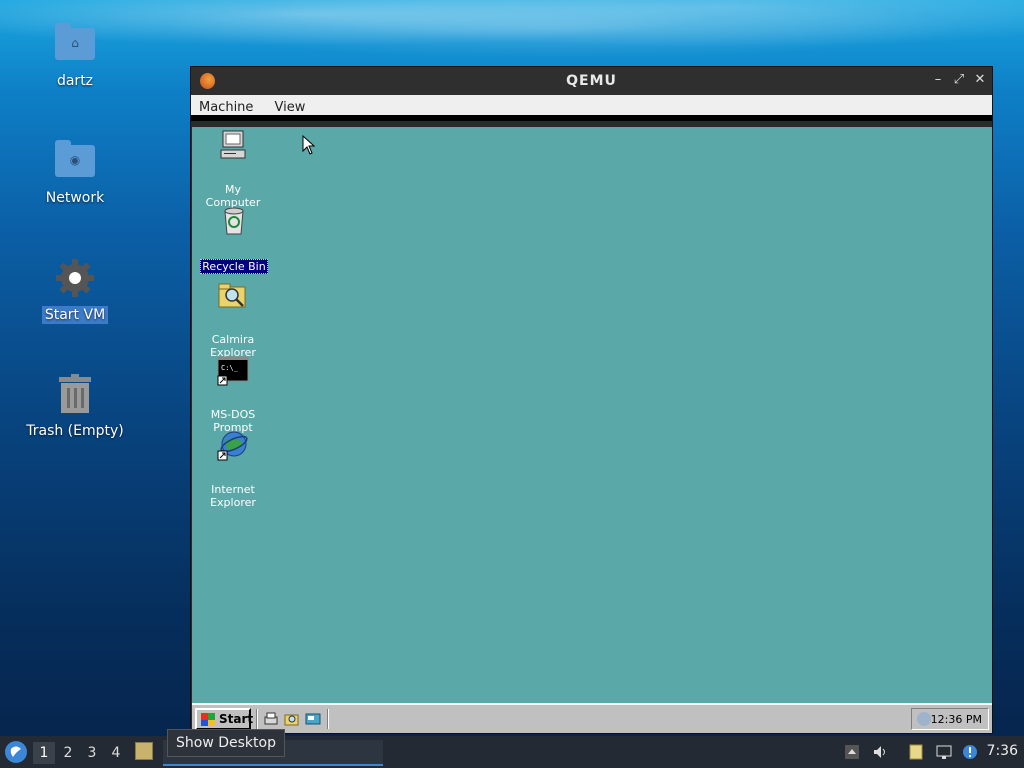  I want to click on app-menu-button, so click(16, 752).